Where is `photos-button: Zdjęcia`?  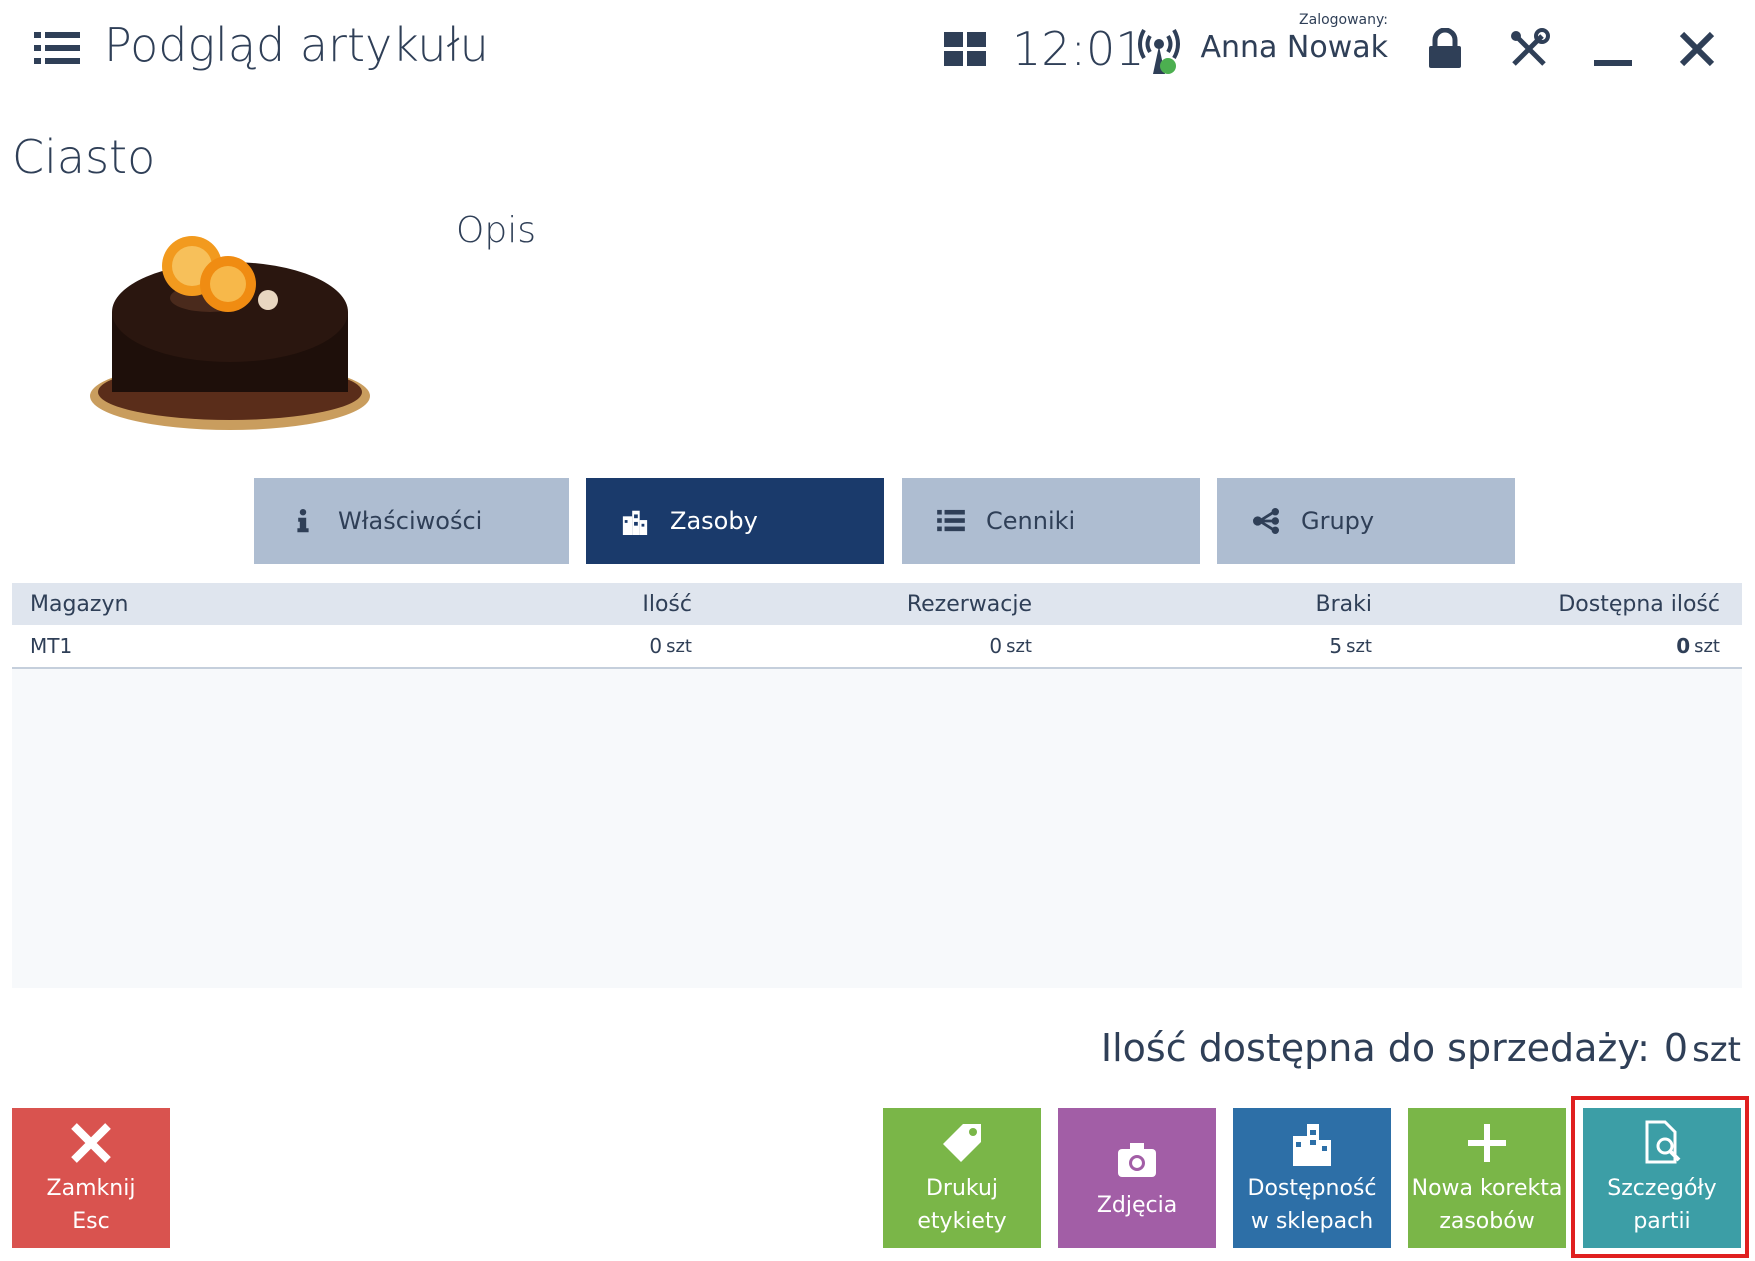
photos-button: Zdjęcia is located at coordinates (1137, 1178).